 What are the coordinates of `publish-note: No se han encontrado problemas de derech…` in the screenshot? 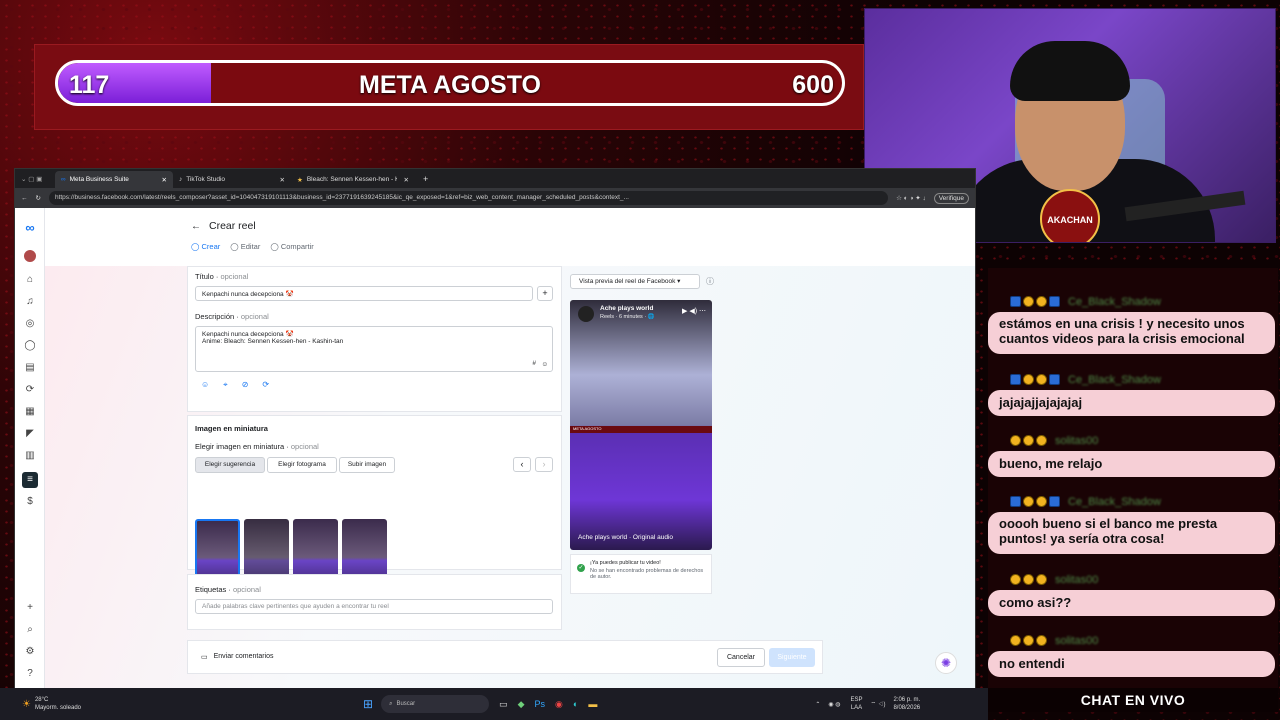 It's located at (647, 574).